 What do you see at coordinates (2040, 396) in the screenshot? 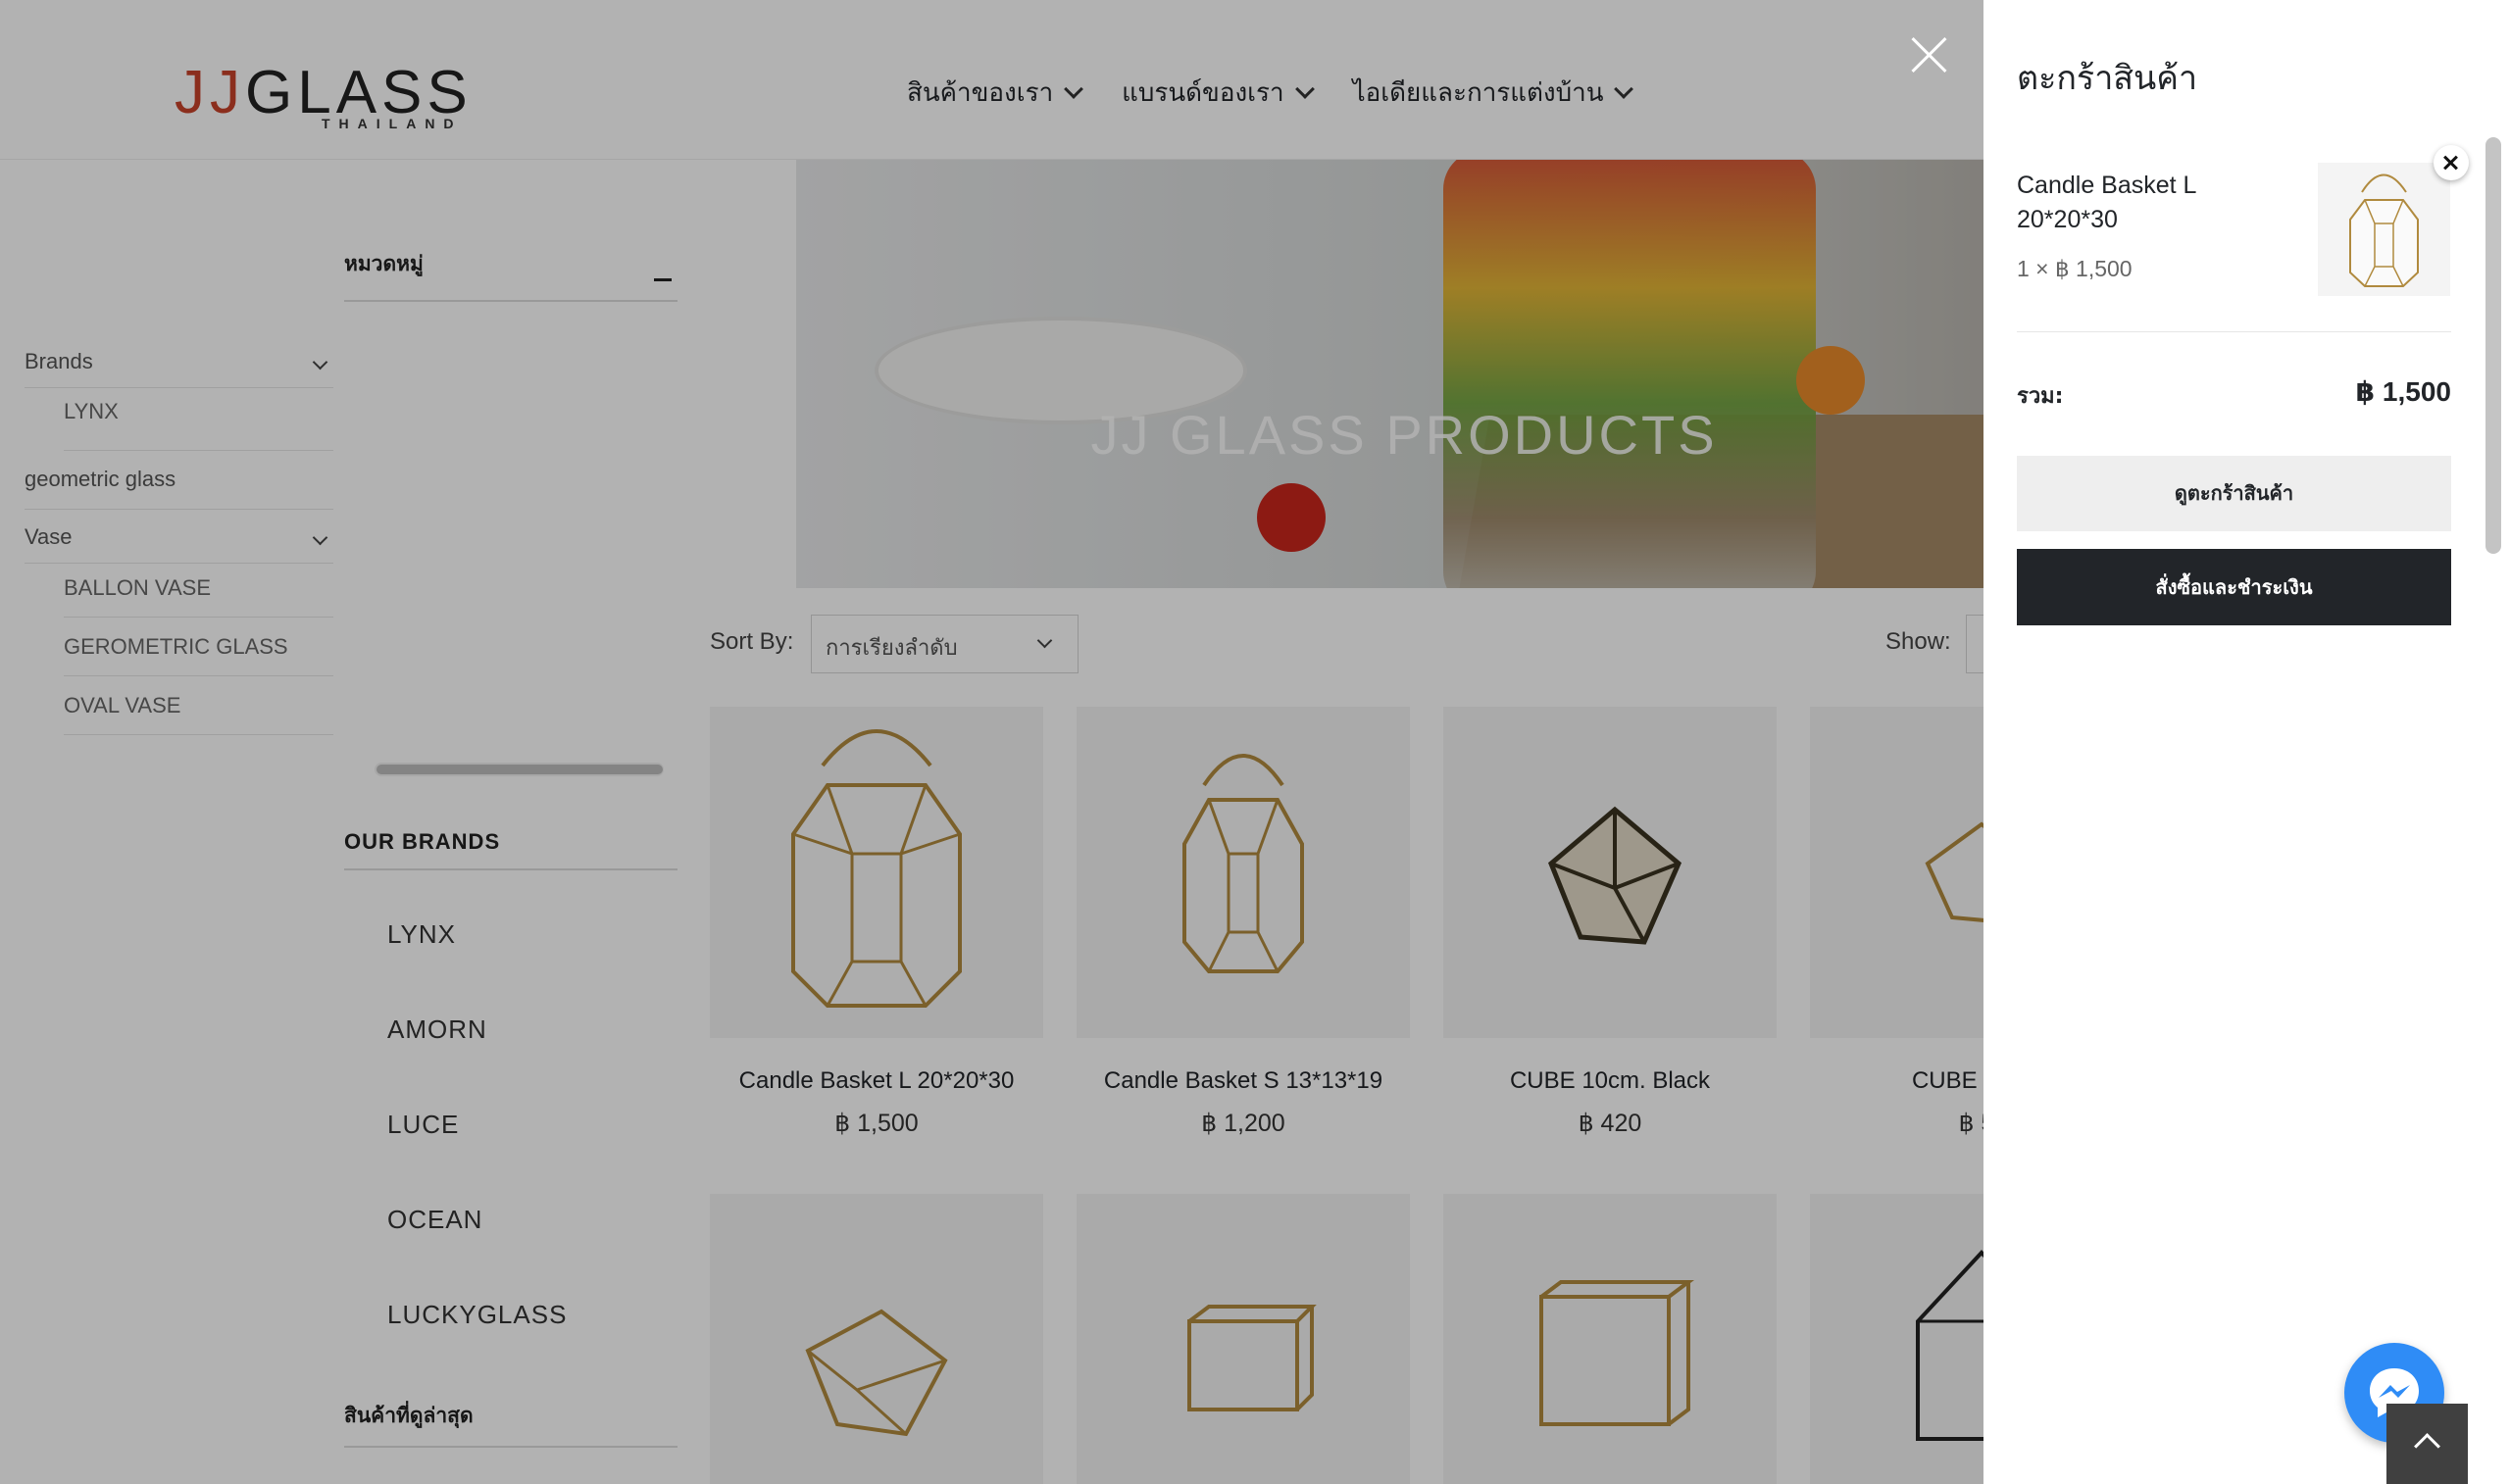
I see `cart-total-label: รวม:` at bounding box center [2040, 396].